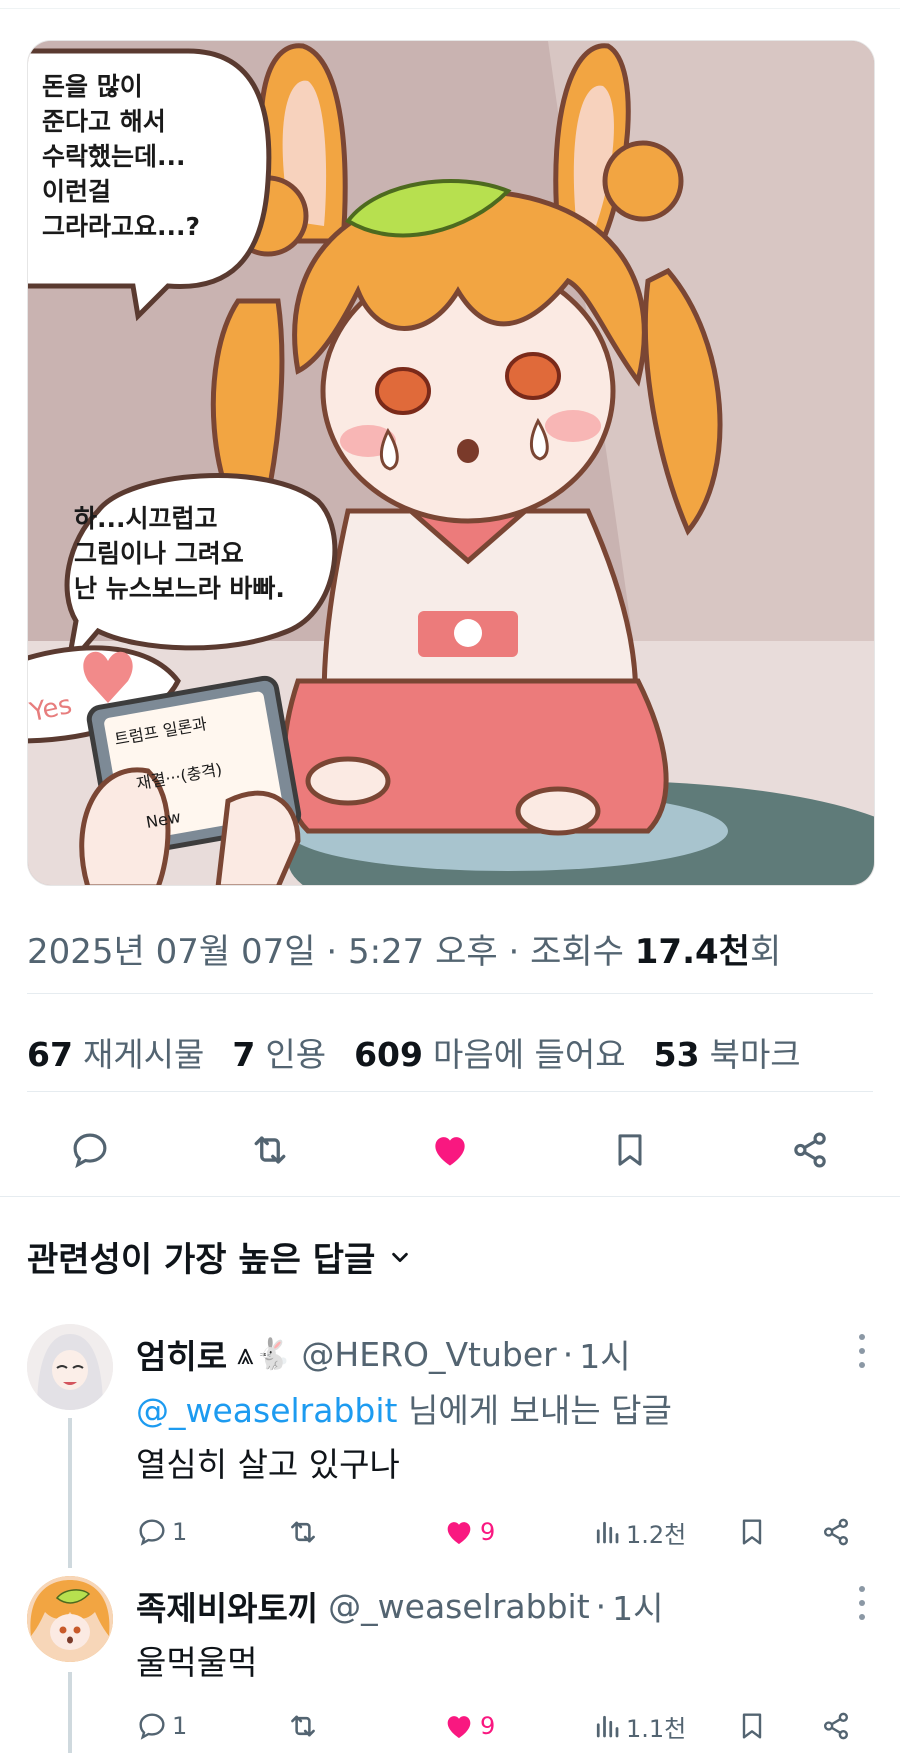 The image size is (900, 1753). I want to click on reply-author-handle: @_weaselrabbit, so click(458, 1606).